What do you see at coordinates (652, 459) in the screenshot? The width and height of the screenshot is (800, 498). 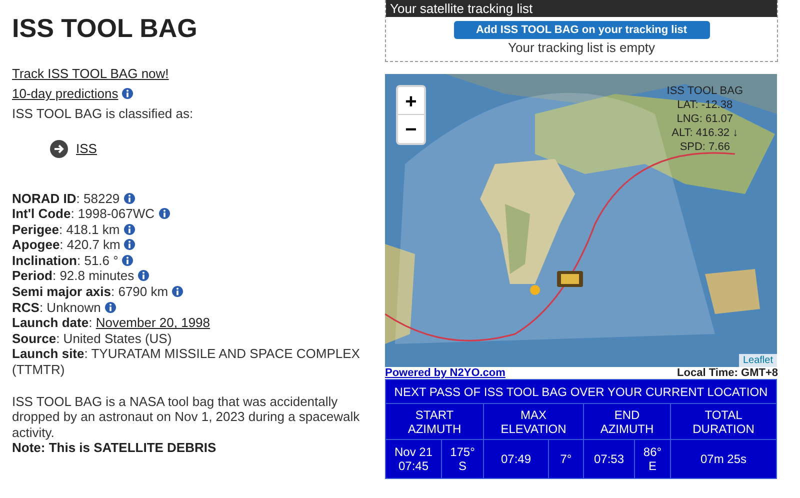 I see `table-cell: 86° E` at bounding box center [652, 459].